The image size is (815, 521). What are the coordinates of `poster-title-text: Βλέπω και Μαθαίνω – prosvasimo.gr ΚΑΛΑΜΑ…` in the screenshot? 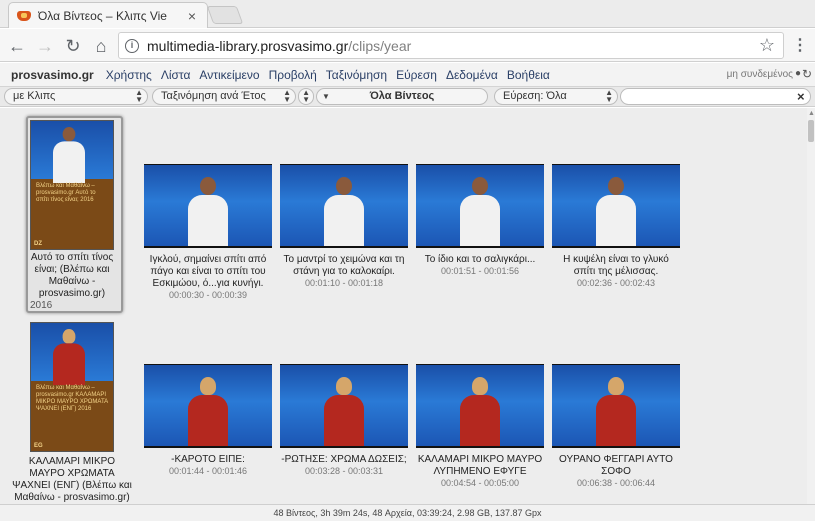 It's located at (72, 398).